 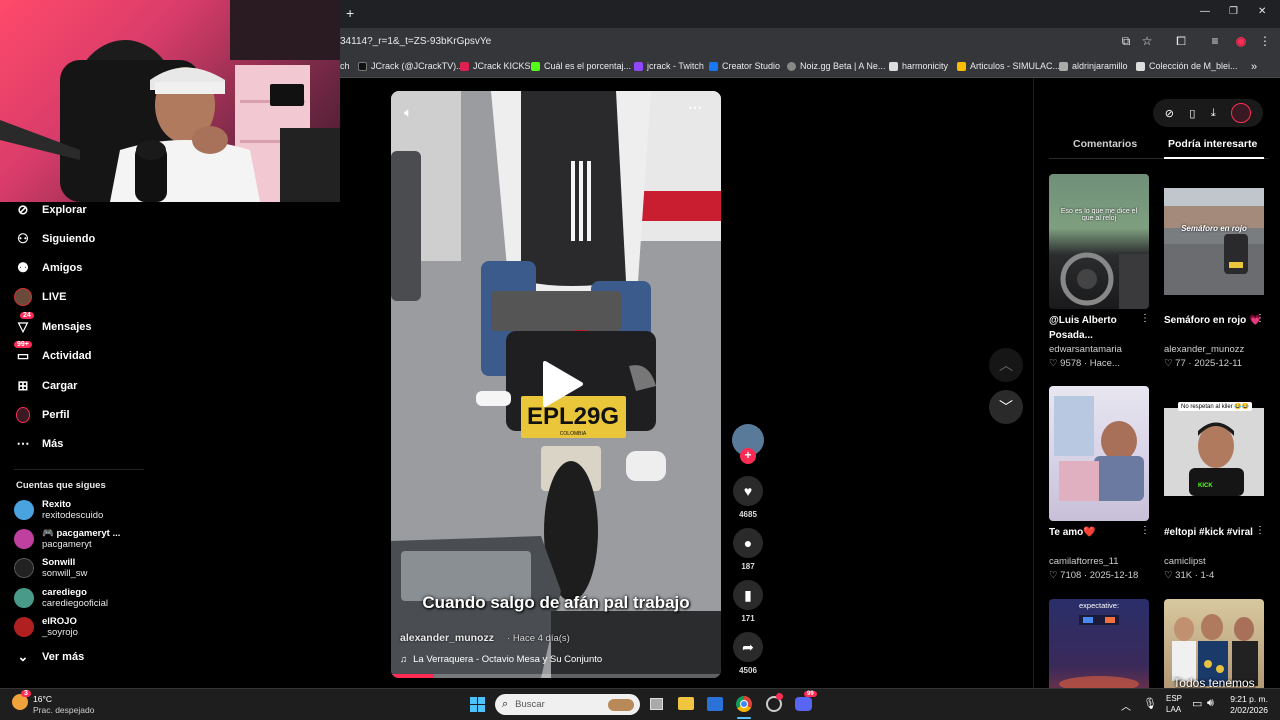 What do you see at coordinates (447, 638) in the screenshot?
I see `video-author: alexander_munozz` at bounding box center [447, 638].